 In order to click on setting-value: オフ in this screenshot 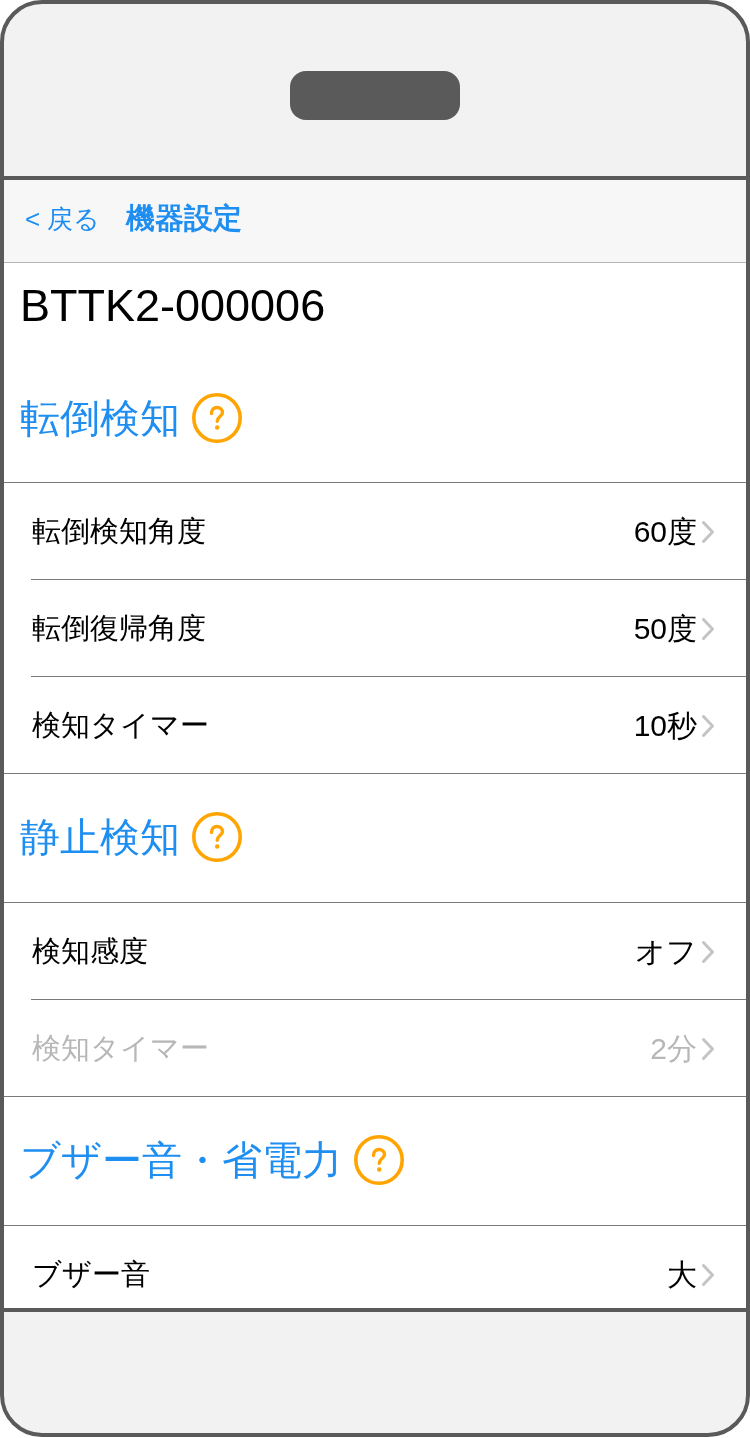, I will do `click(666, 952)`.